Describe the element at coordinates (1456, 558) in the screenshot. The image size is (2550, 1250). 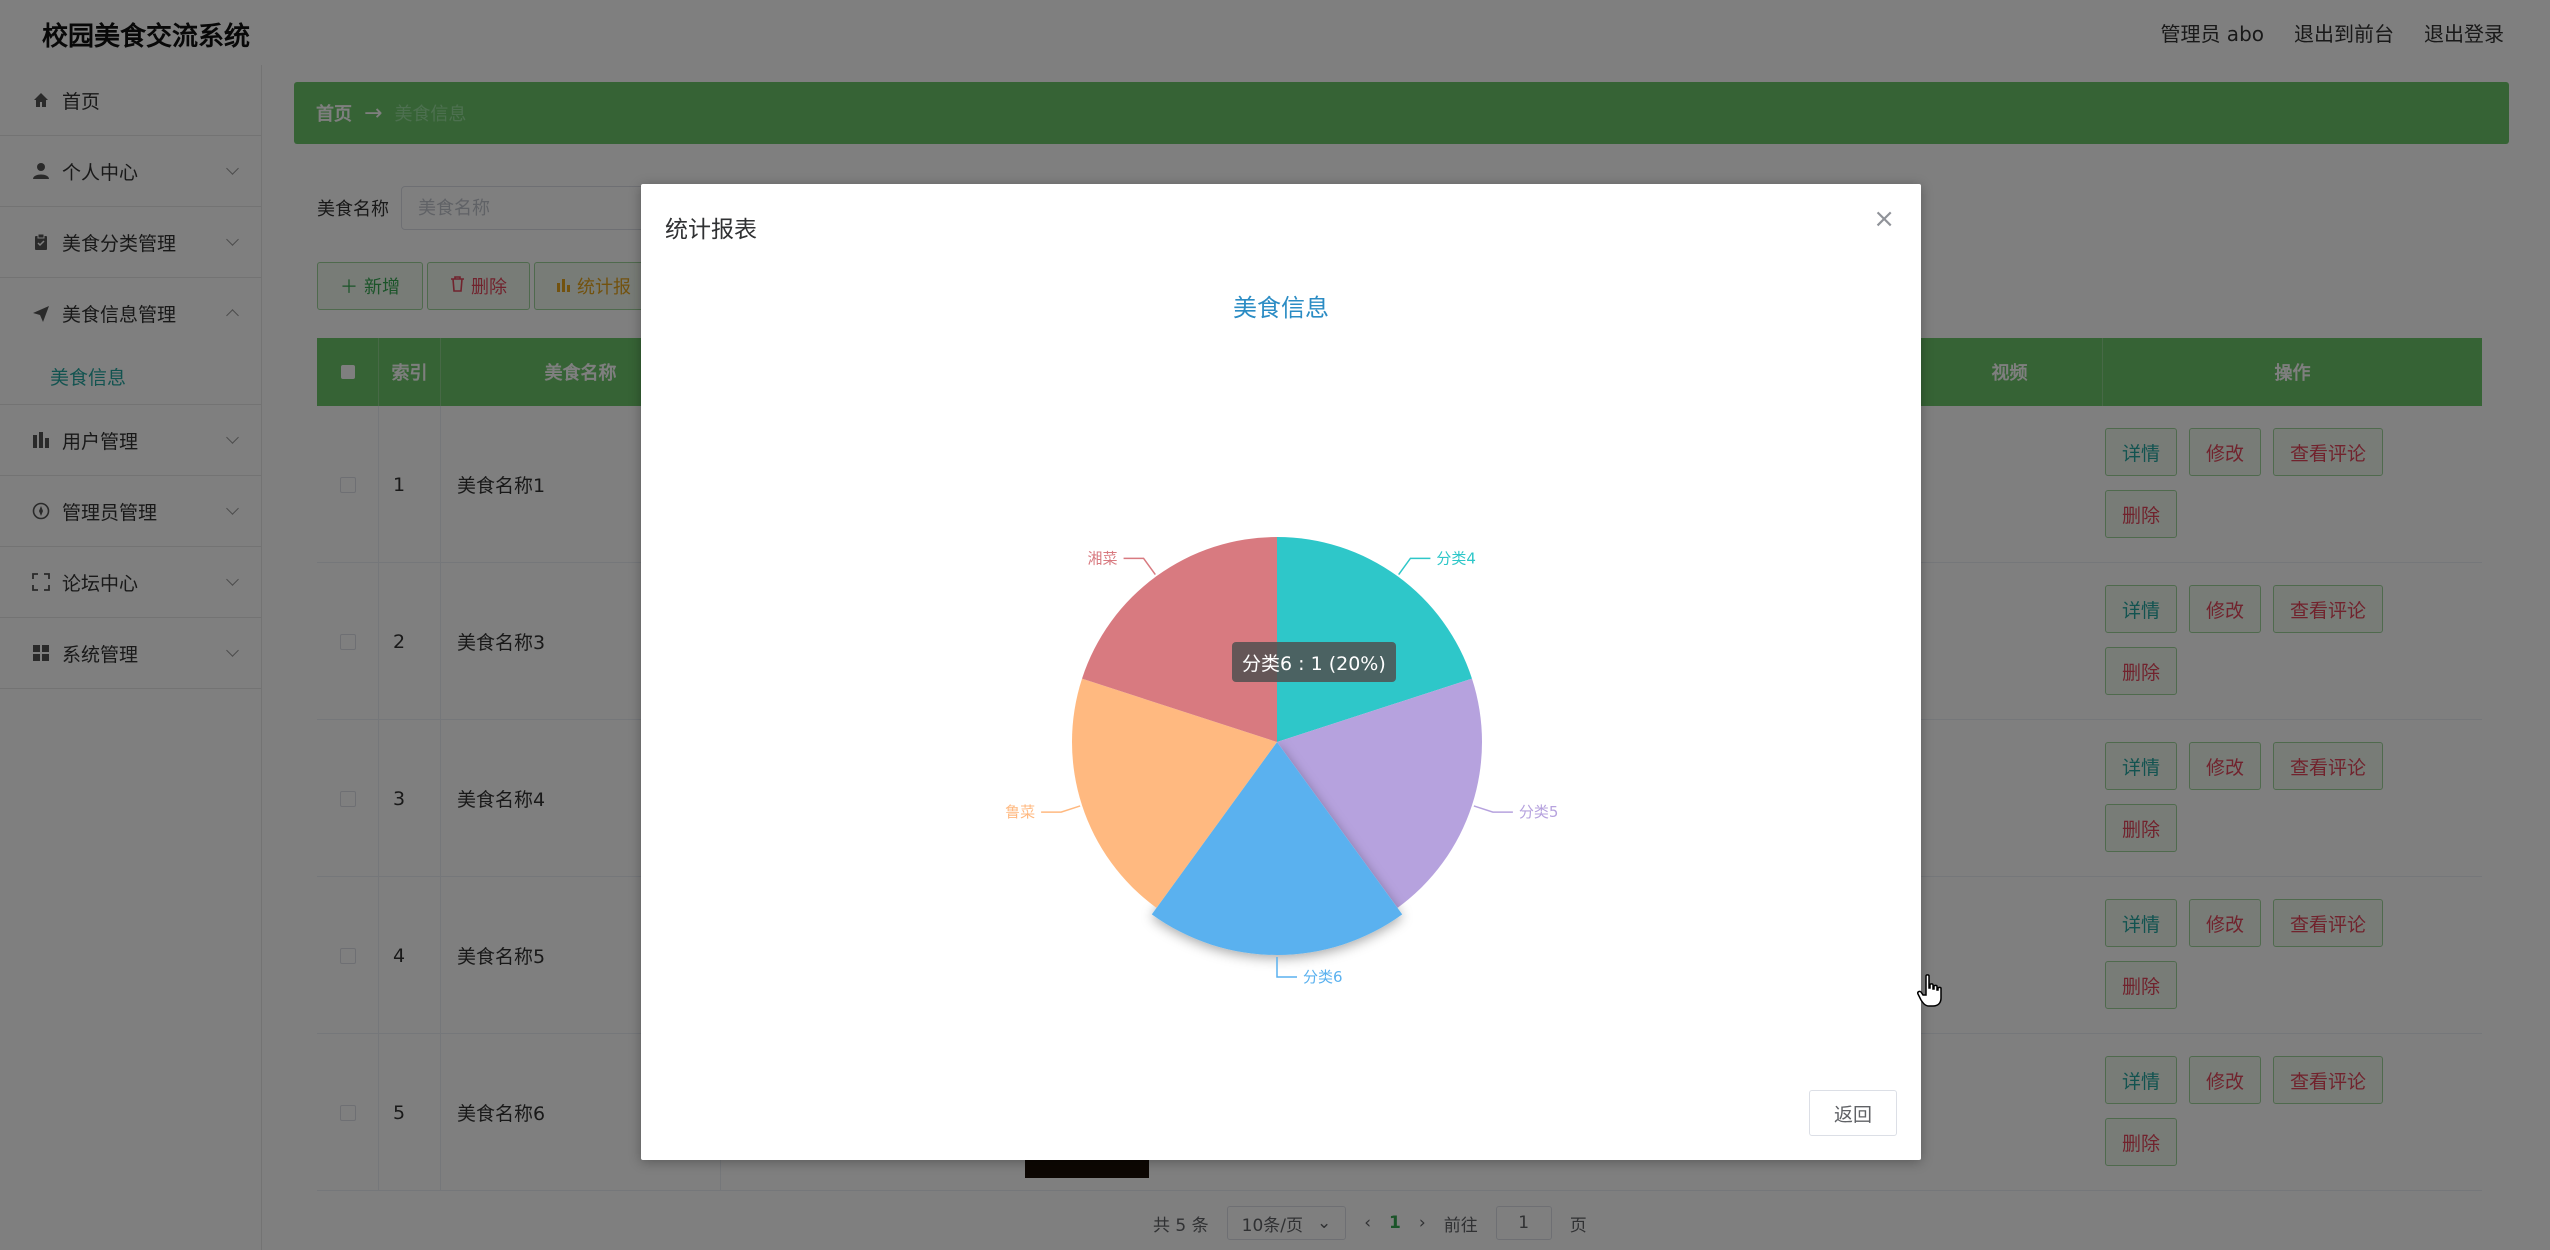
I see `pie-label: 分类4` at that location.